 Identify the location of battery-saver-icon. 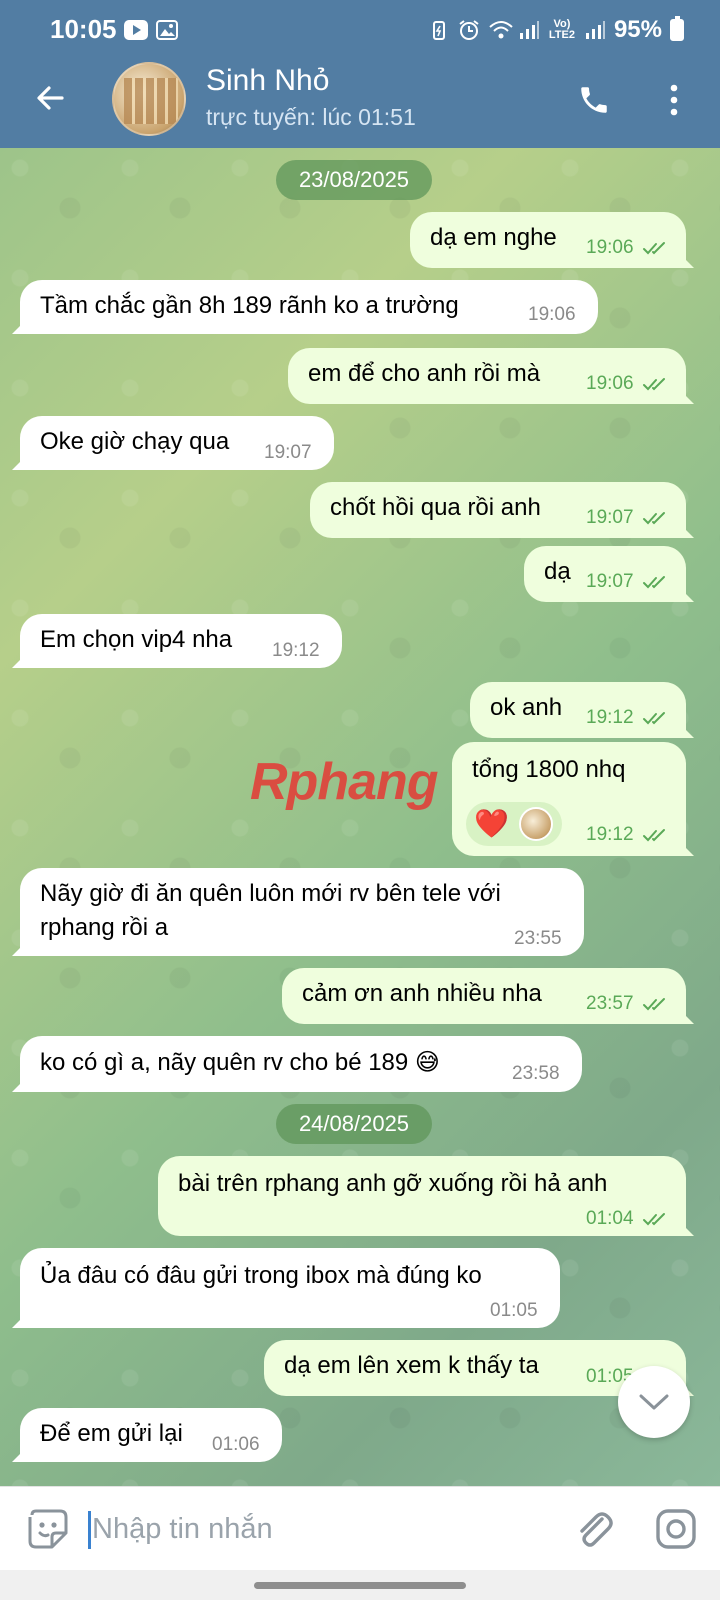
(439, 30).